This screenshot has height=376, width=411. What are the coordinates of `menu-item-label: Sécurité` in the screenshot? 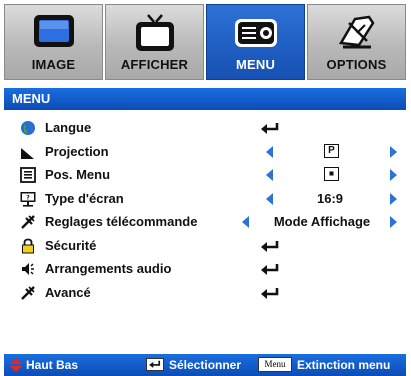 It's located at (71, 245).